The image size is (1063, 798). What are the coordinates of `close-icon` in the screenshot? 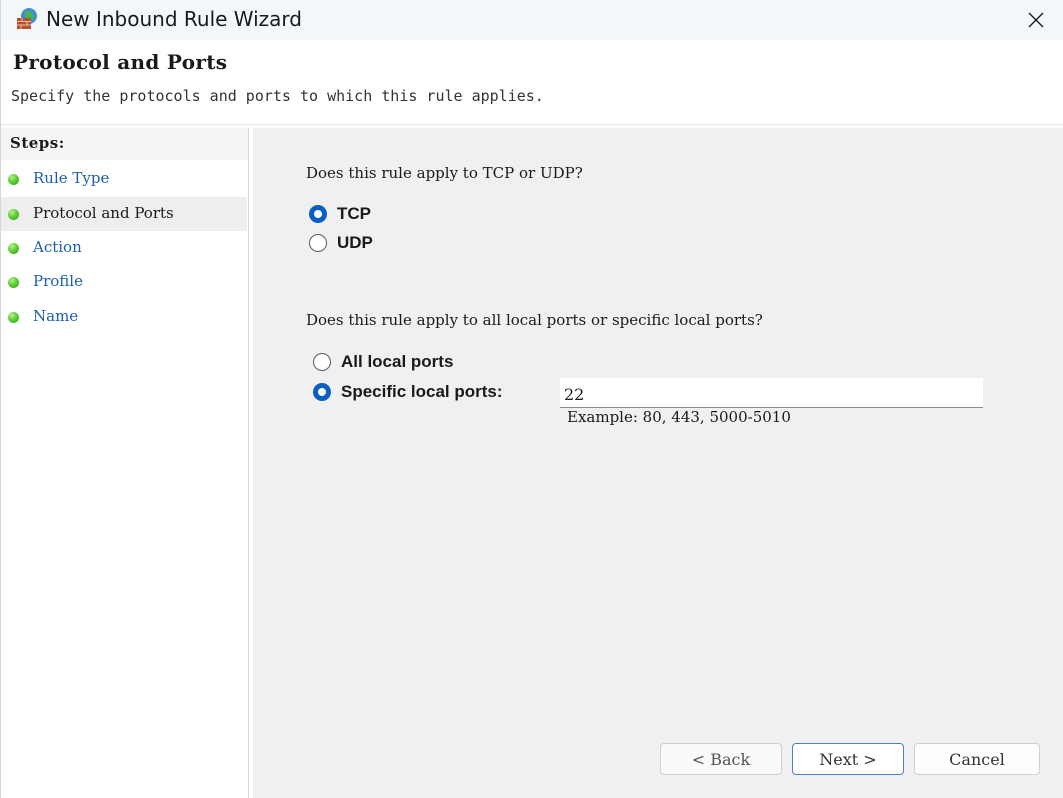 It's located at (1036, 20).